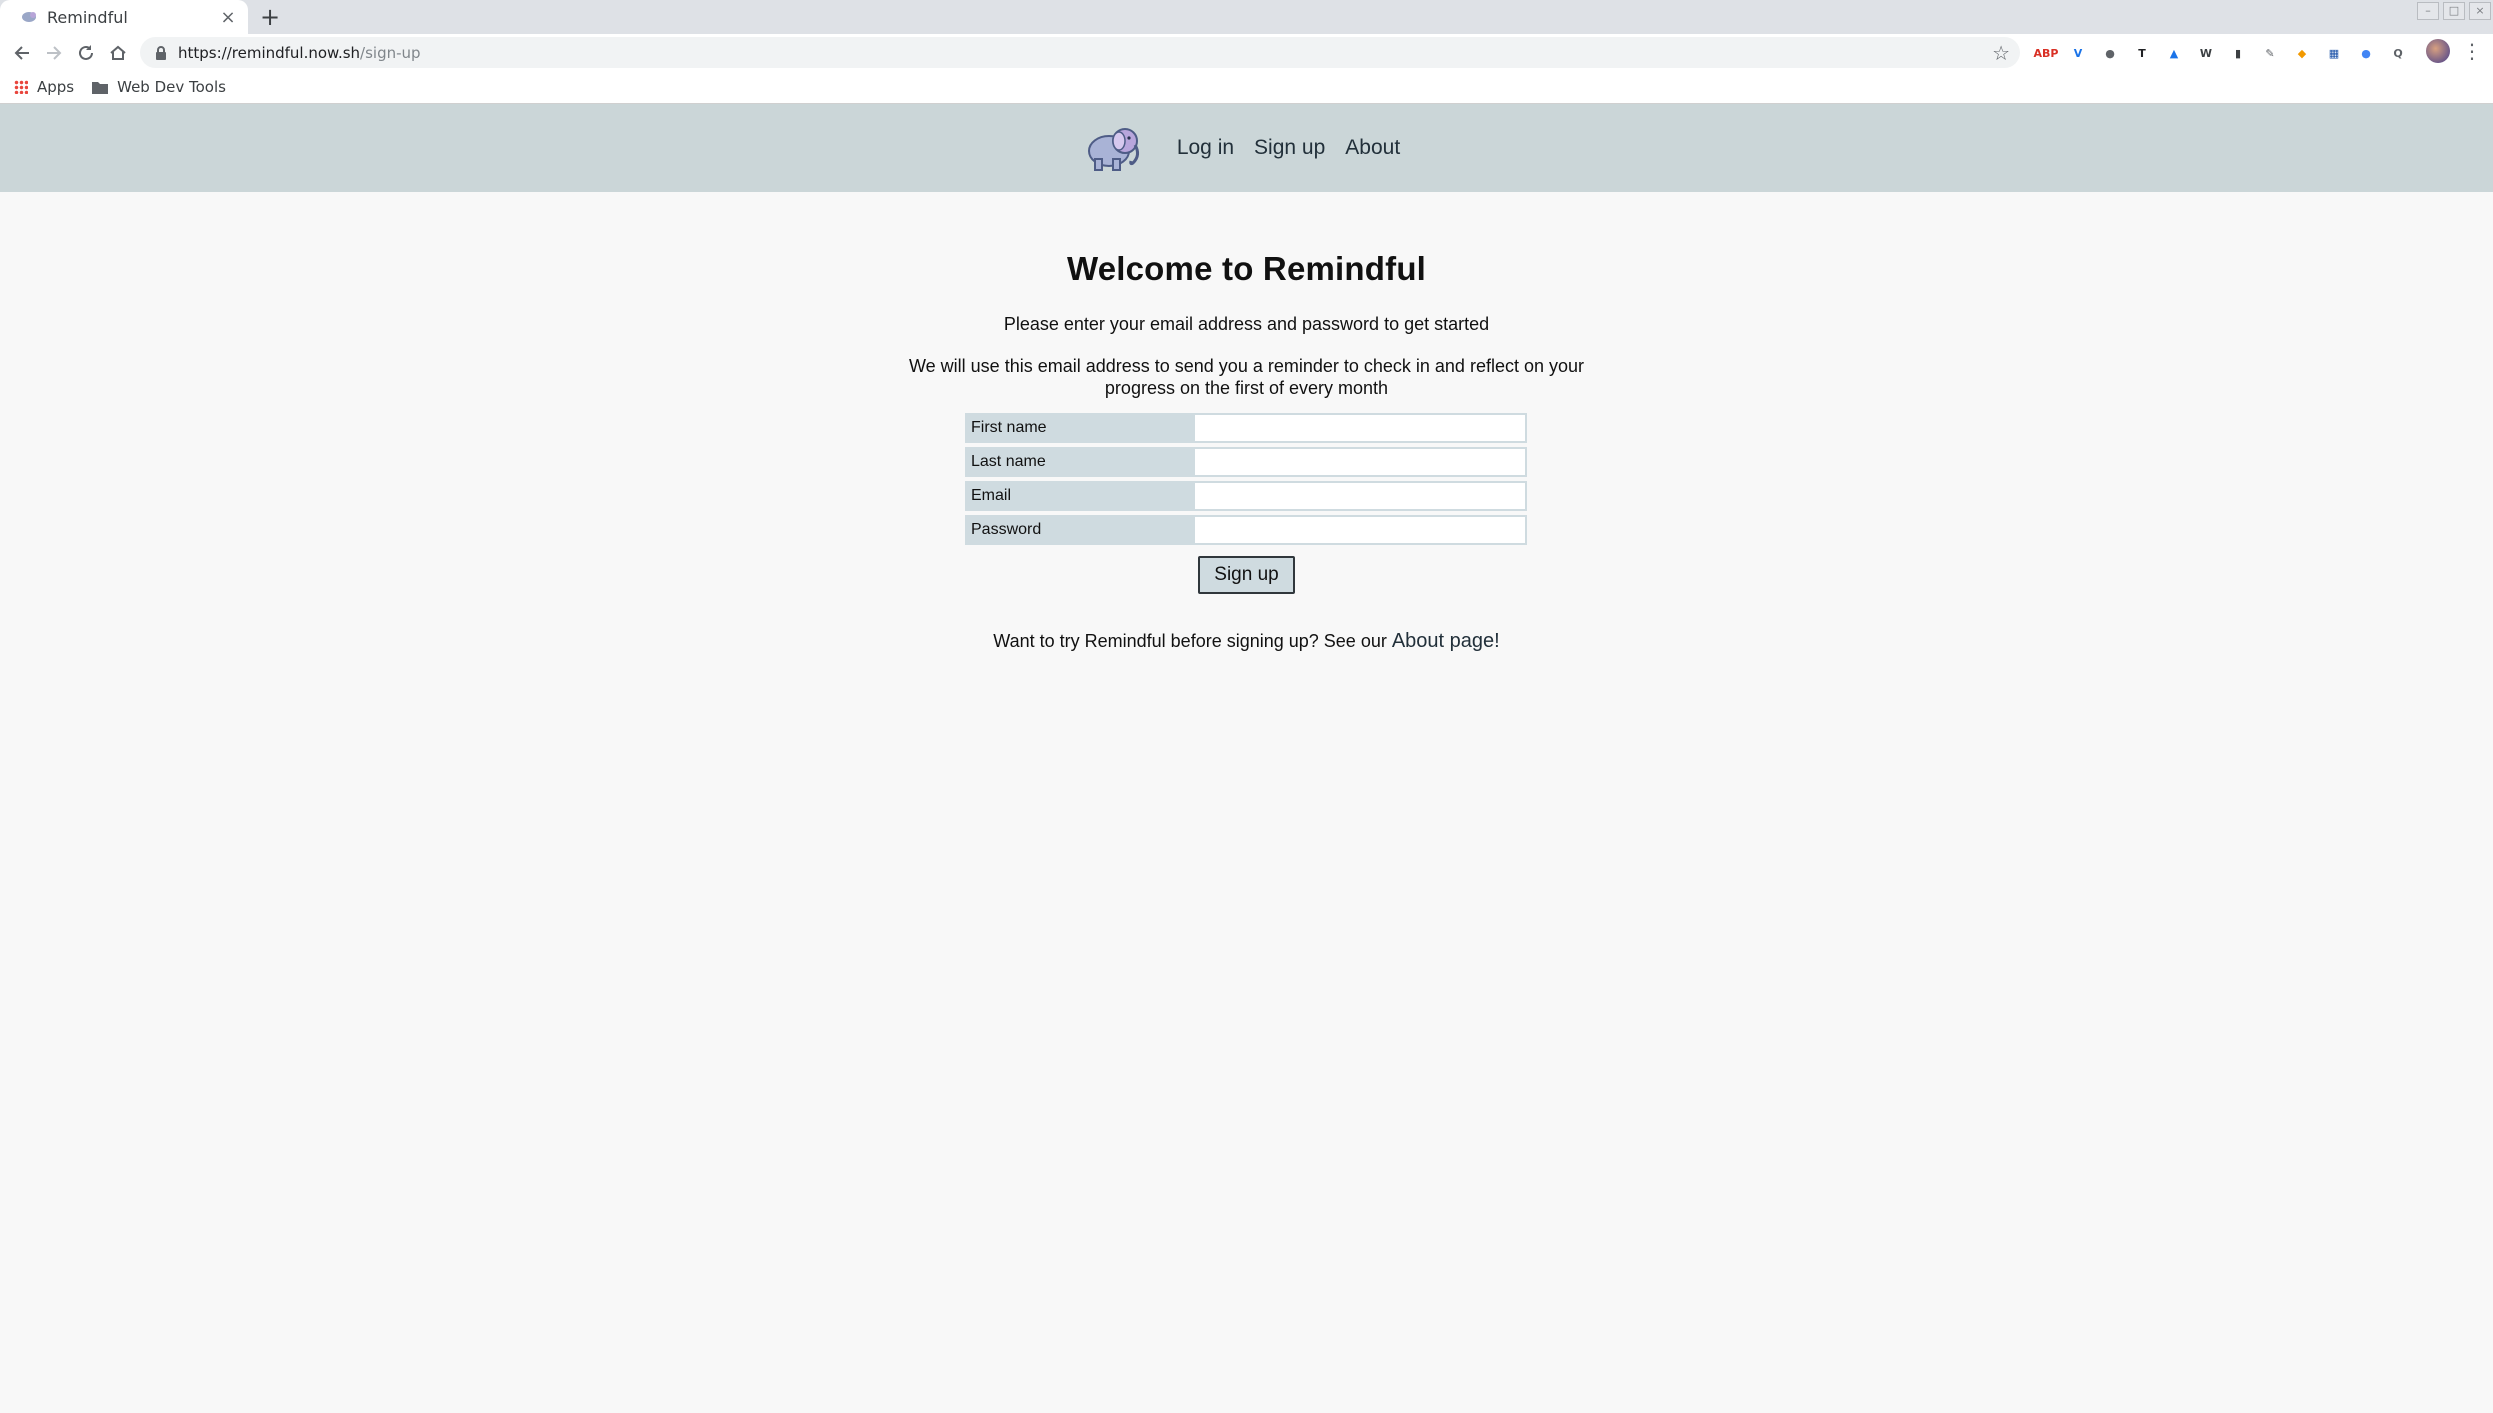  I want to click on url-path: /sign-up, so click(390, 52).